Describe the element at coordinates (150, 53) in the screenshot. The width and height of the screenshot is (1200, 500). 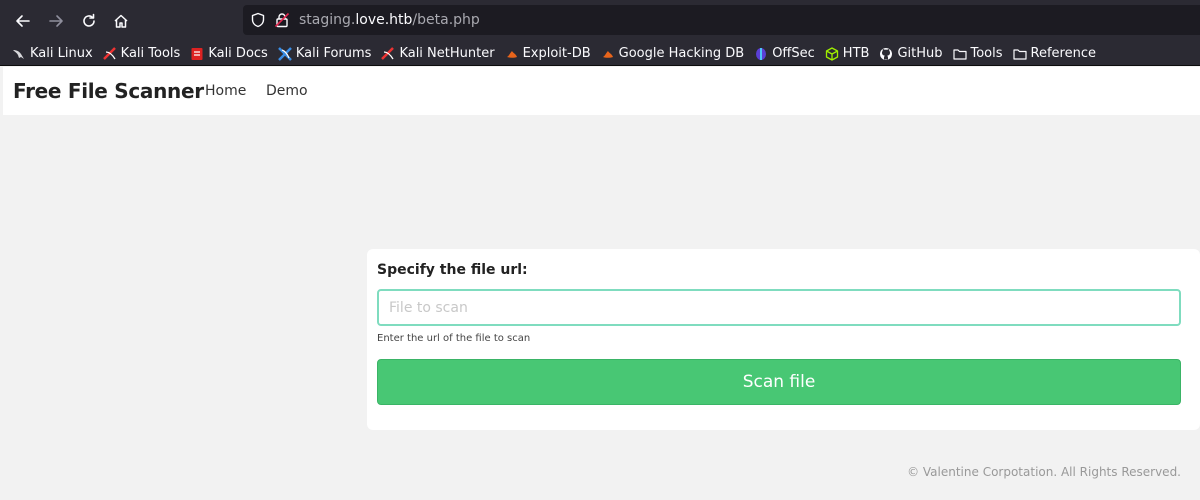
I see `bookmark-label: Kali Tools` at that location.